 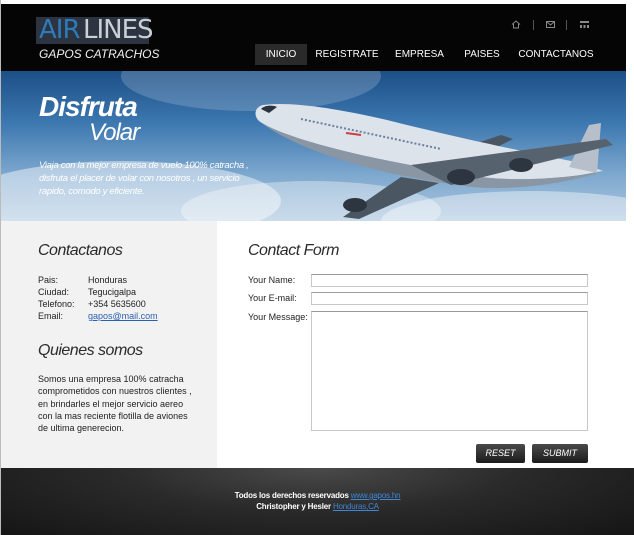 I want to click on email-link: gapos@mail.com, so click(x=123, y=316).